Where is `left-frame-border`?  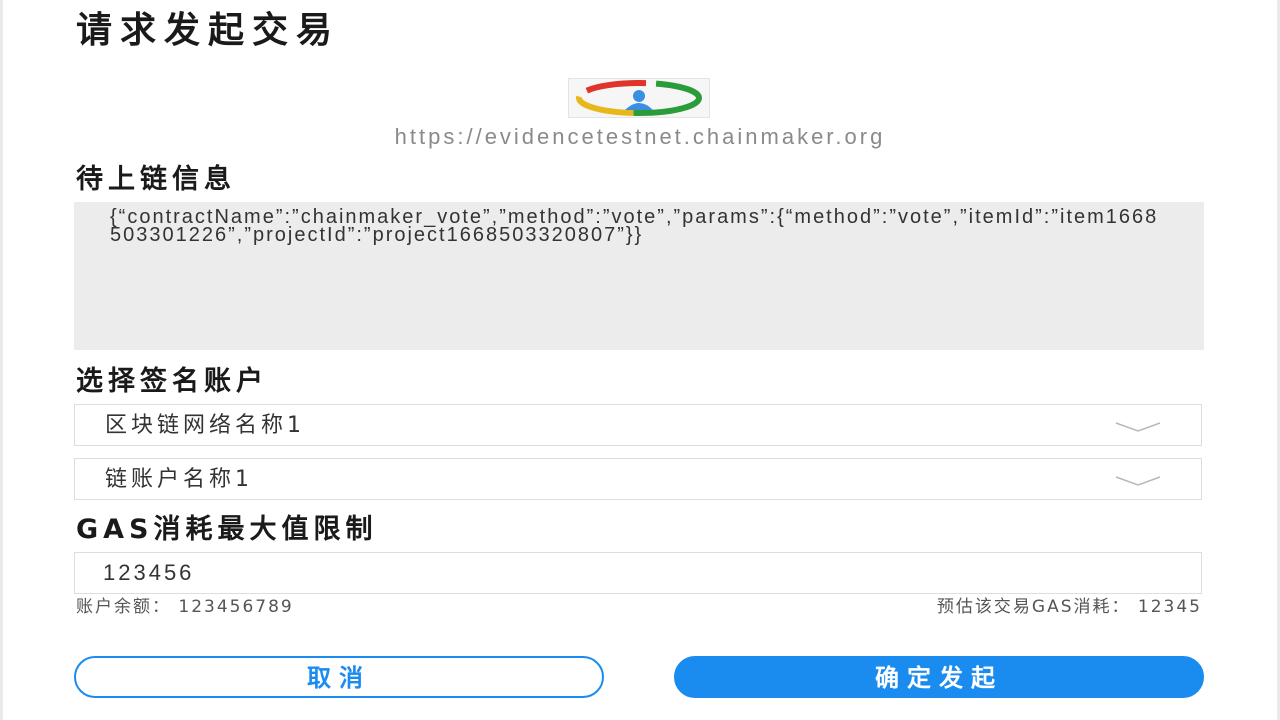
left-frame-border is located at coordinates (1, 360).